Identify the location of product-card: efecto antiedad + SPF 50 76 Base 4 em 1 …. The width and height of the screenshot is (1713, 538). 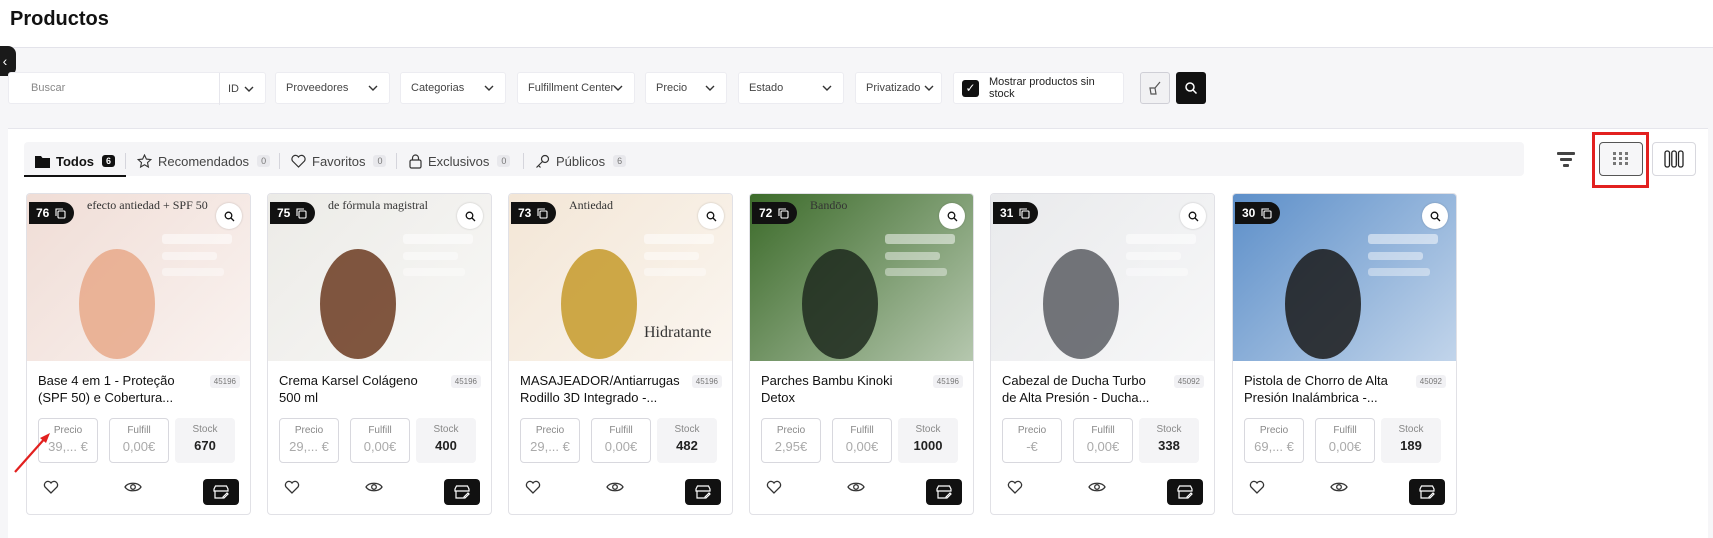
(138, 354).